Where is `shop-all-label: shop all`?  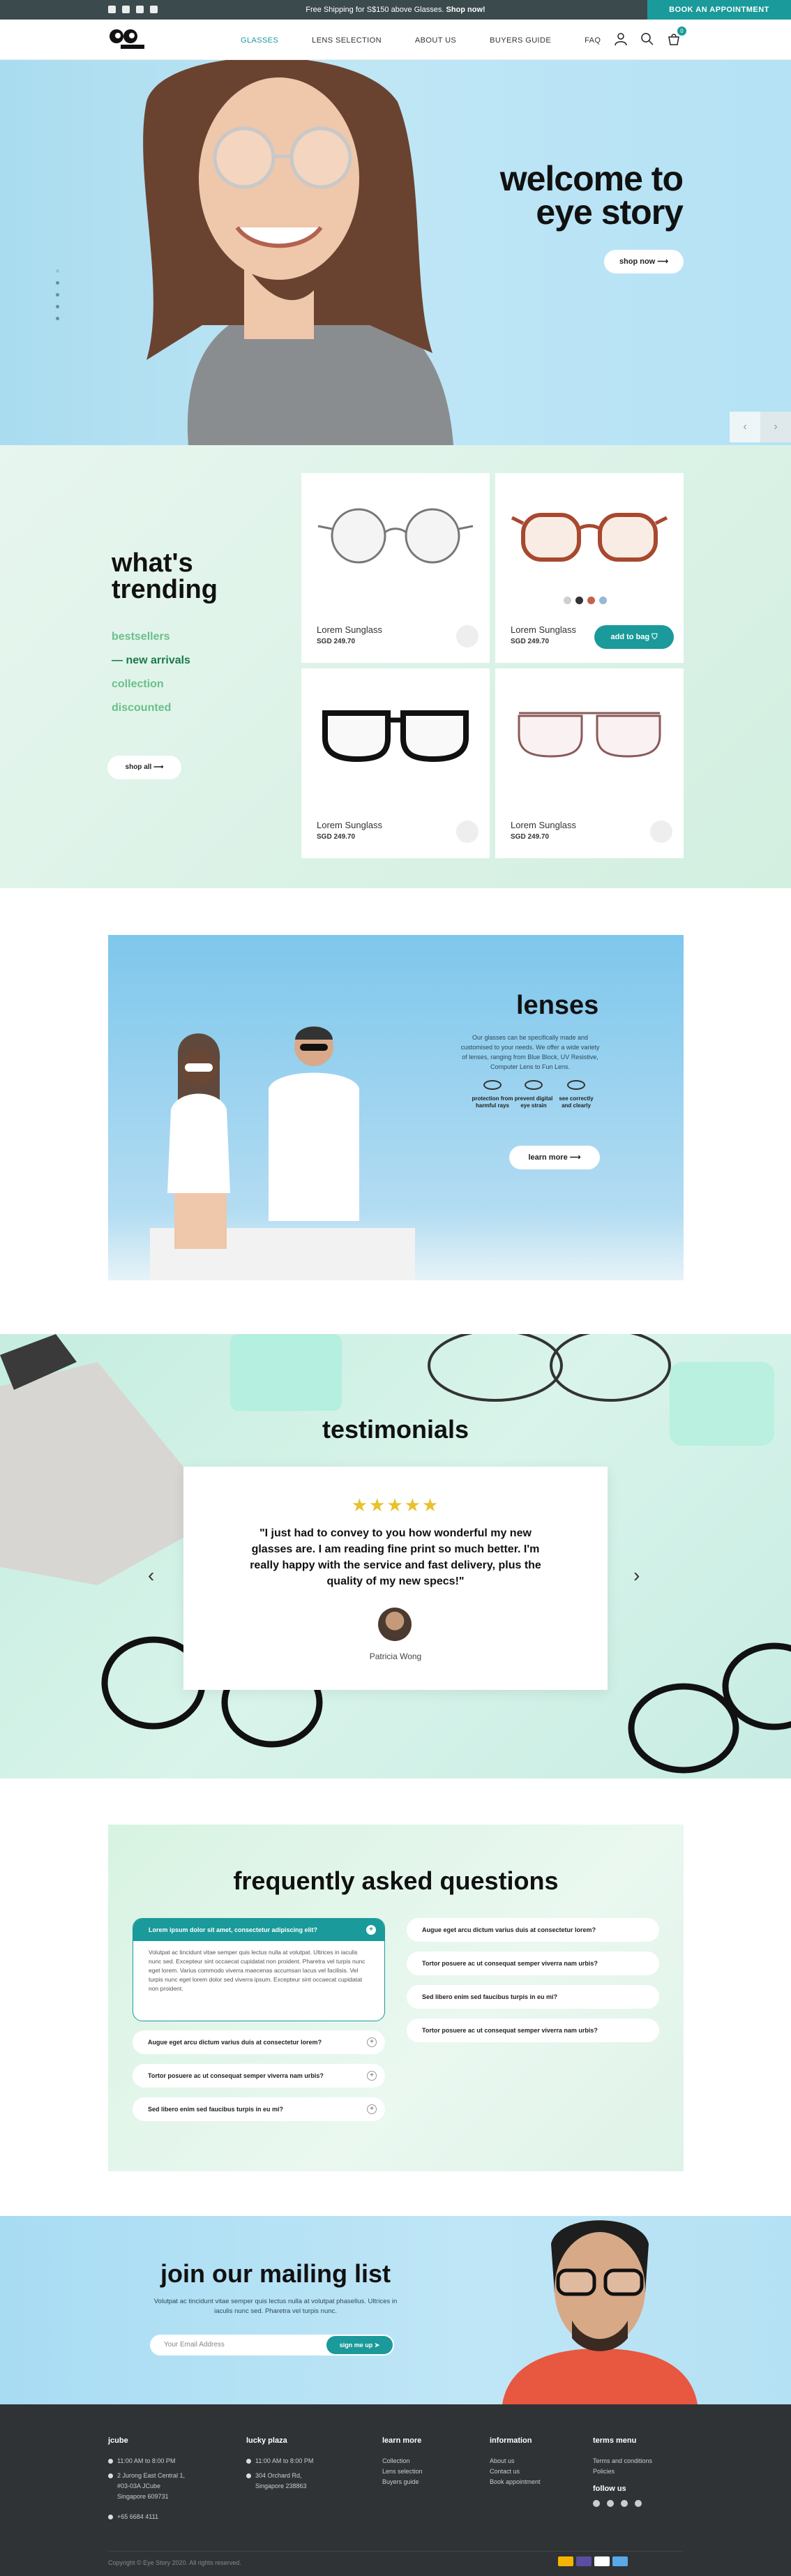
shop-all-label: shop all is located at coordinates (138, 767).